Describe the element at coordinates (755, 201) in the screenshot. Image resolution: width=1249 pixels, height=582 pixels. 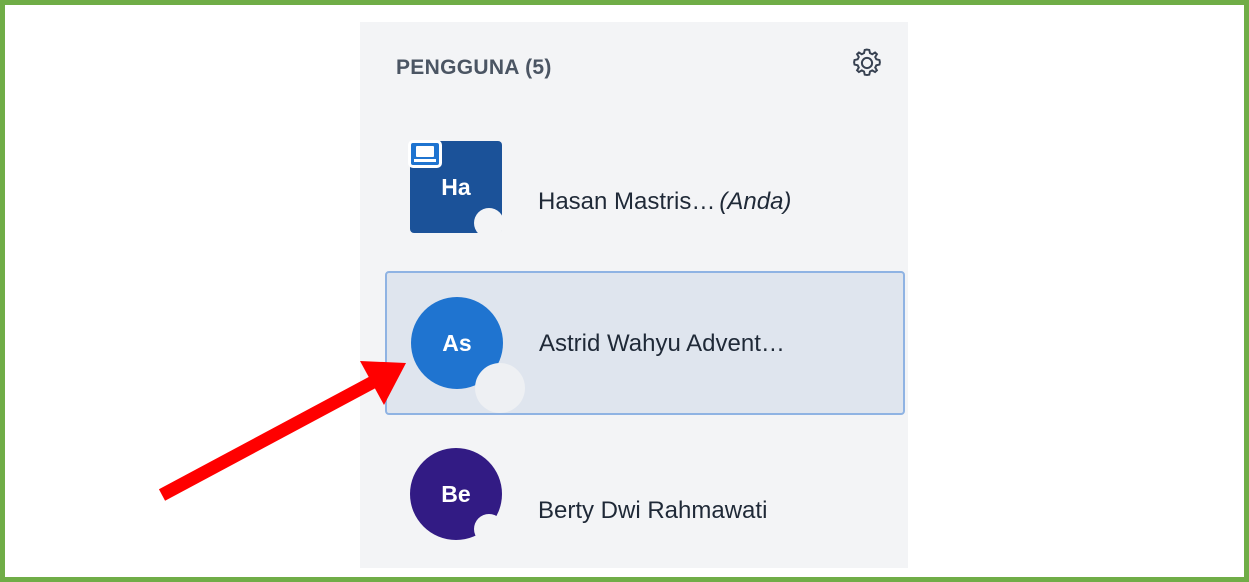
I see `you-tag: (Anda)` at that location.